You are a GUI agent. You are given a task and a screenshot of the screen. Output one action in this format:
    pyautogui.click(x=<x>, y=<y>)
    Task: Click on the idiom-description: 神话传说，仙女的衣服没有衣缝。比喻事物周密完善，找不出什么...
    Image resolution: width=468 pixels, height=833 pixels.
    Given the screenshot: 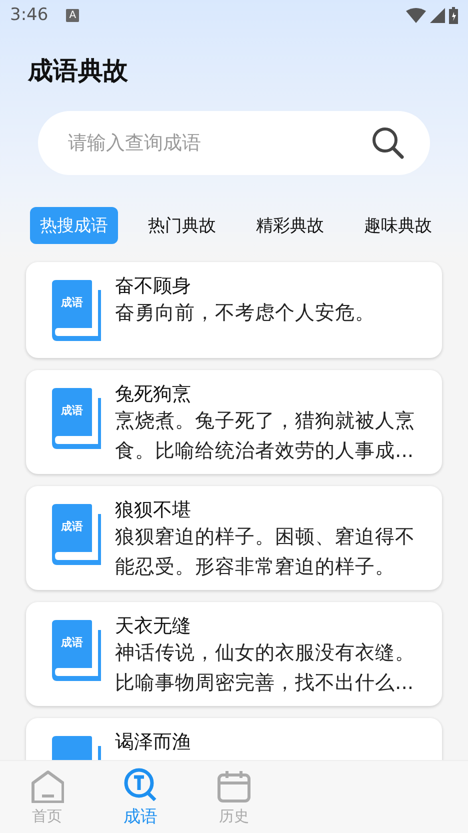 What is the action you would take?
    pyautogui.click(x=265, y=668)
    